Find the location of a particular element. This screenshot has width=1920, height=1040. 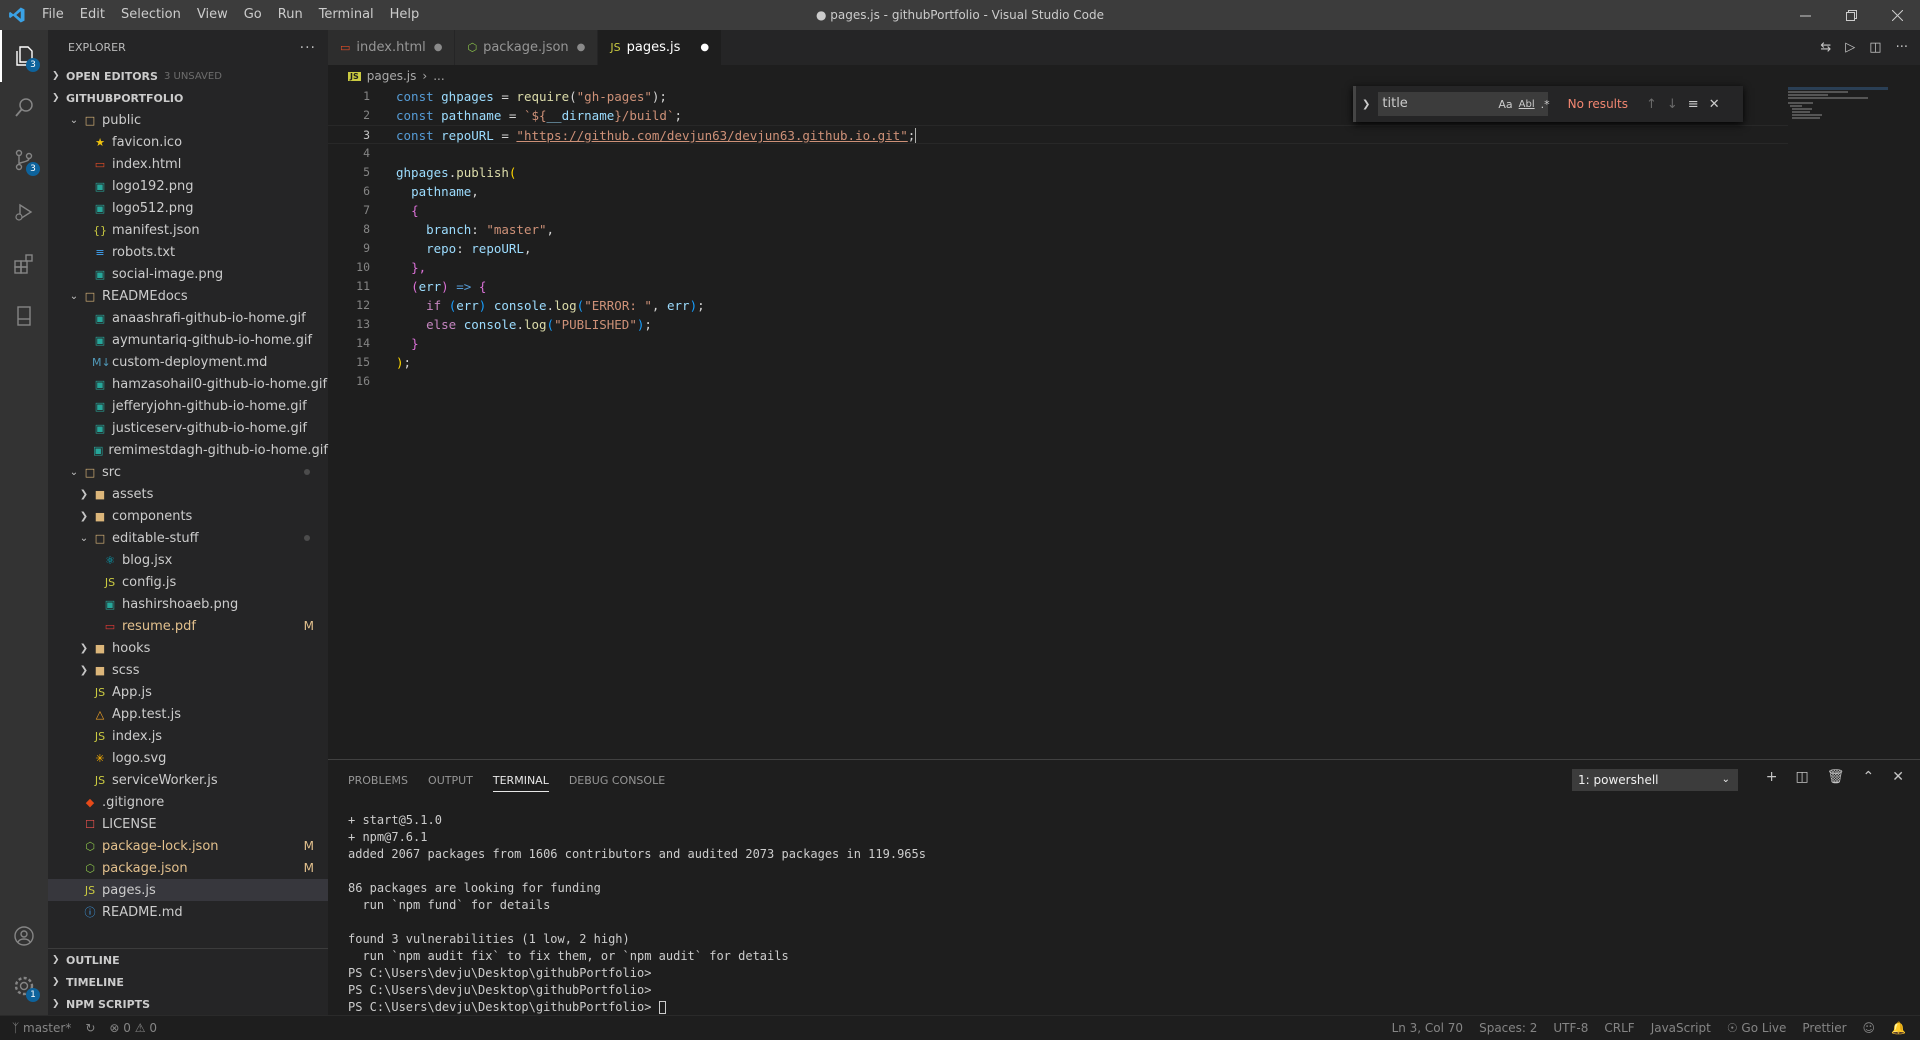

split-terminal-icon: ◫ is located at coordinates (1802, 777).